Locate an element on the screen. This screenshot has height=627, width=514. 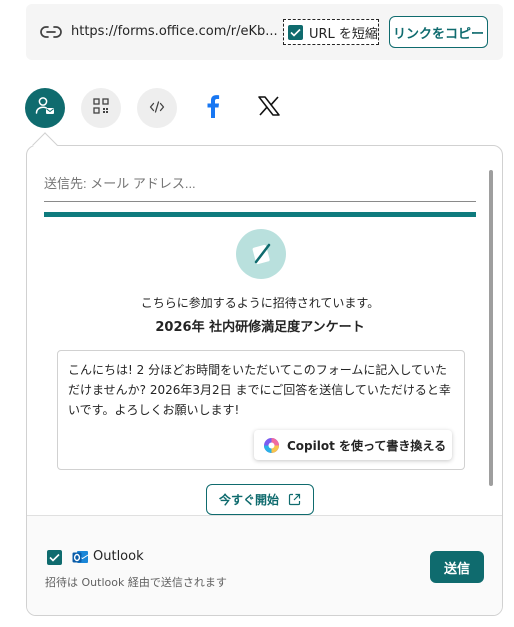
outlook-icon is located at coordinates (80, 557).